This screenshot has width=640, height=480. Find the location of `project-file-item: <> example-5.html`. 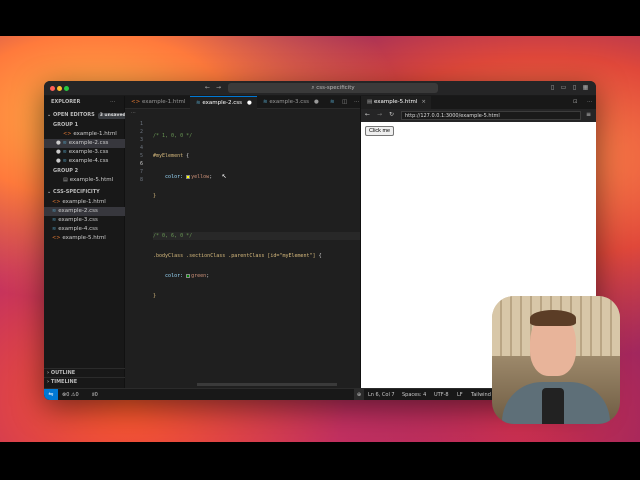

project-file-item: <> example-5.html is located at coordinates (84, 238).